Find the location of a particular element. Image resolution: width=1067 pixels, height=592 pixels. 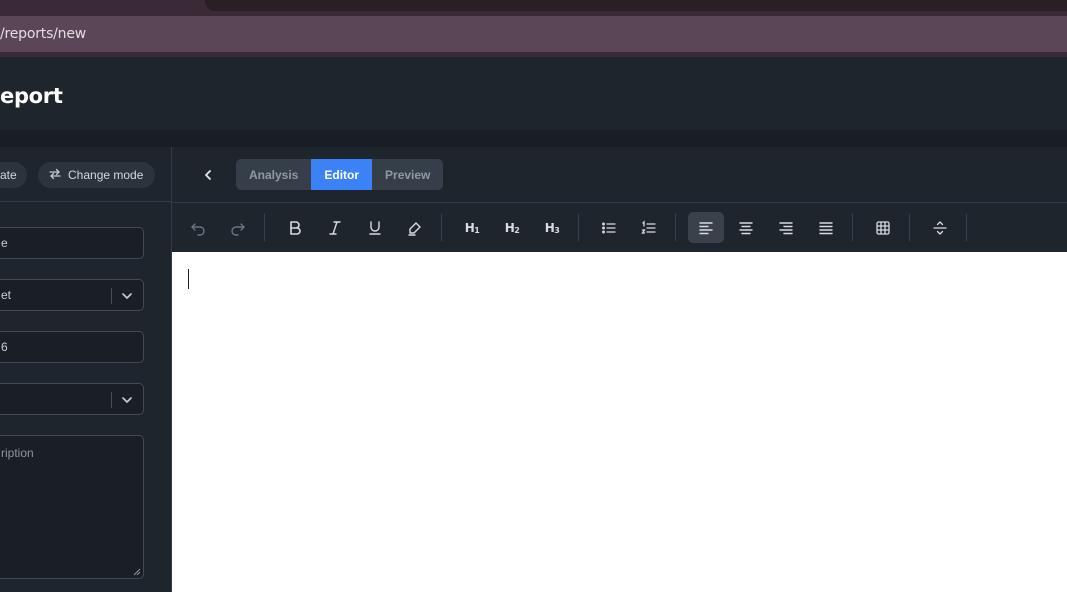

page-title: eport is located at coordinates (31, 96).